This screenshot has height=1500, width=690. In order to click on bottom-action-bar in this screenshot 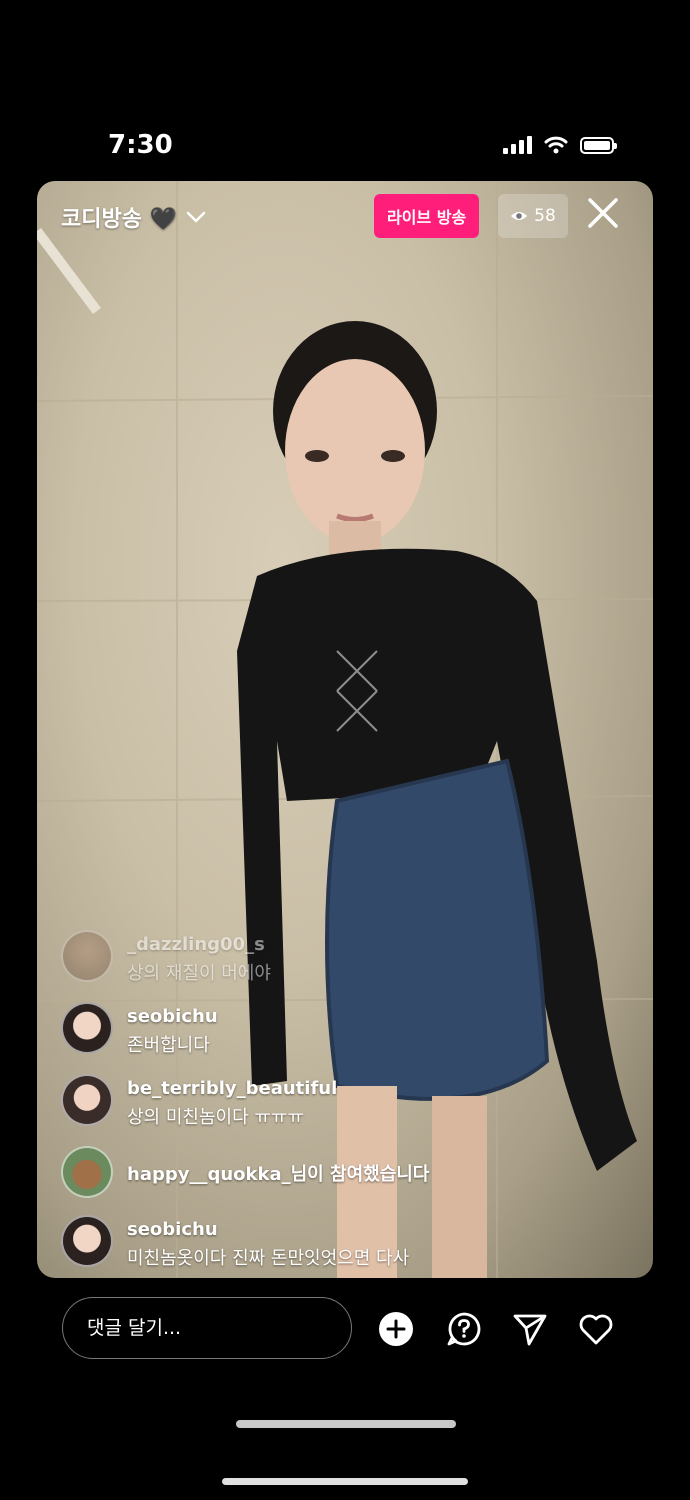, I will do `click(376, 1329)`.